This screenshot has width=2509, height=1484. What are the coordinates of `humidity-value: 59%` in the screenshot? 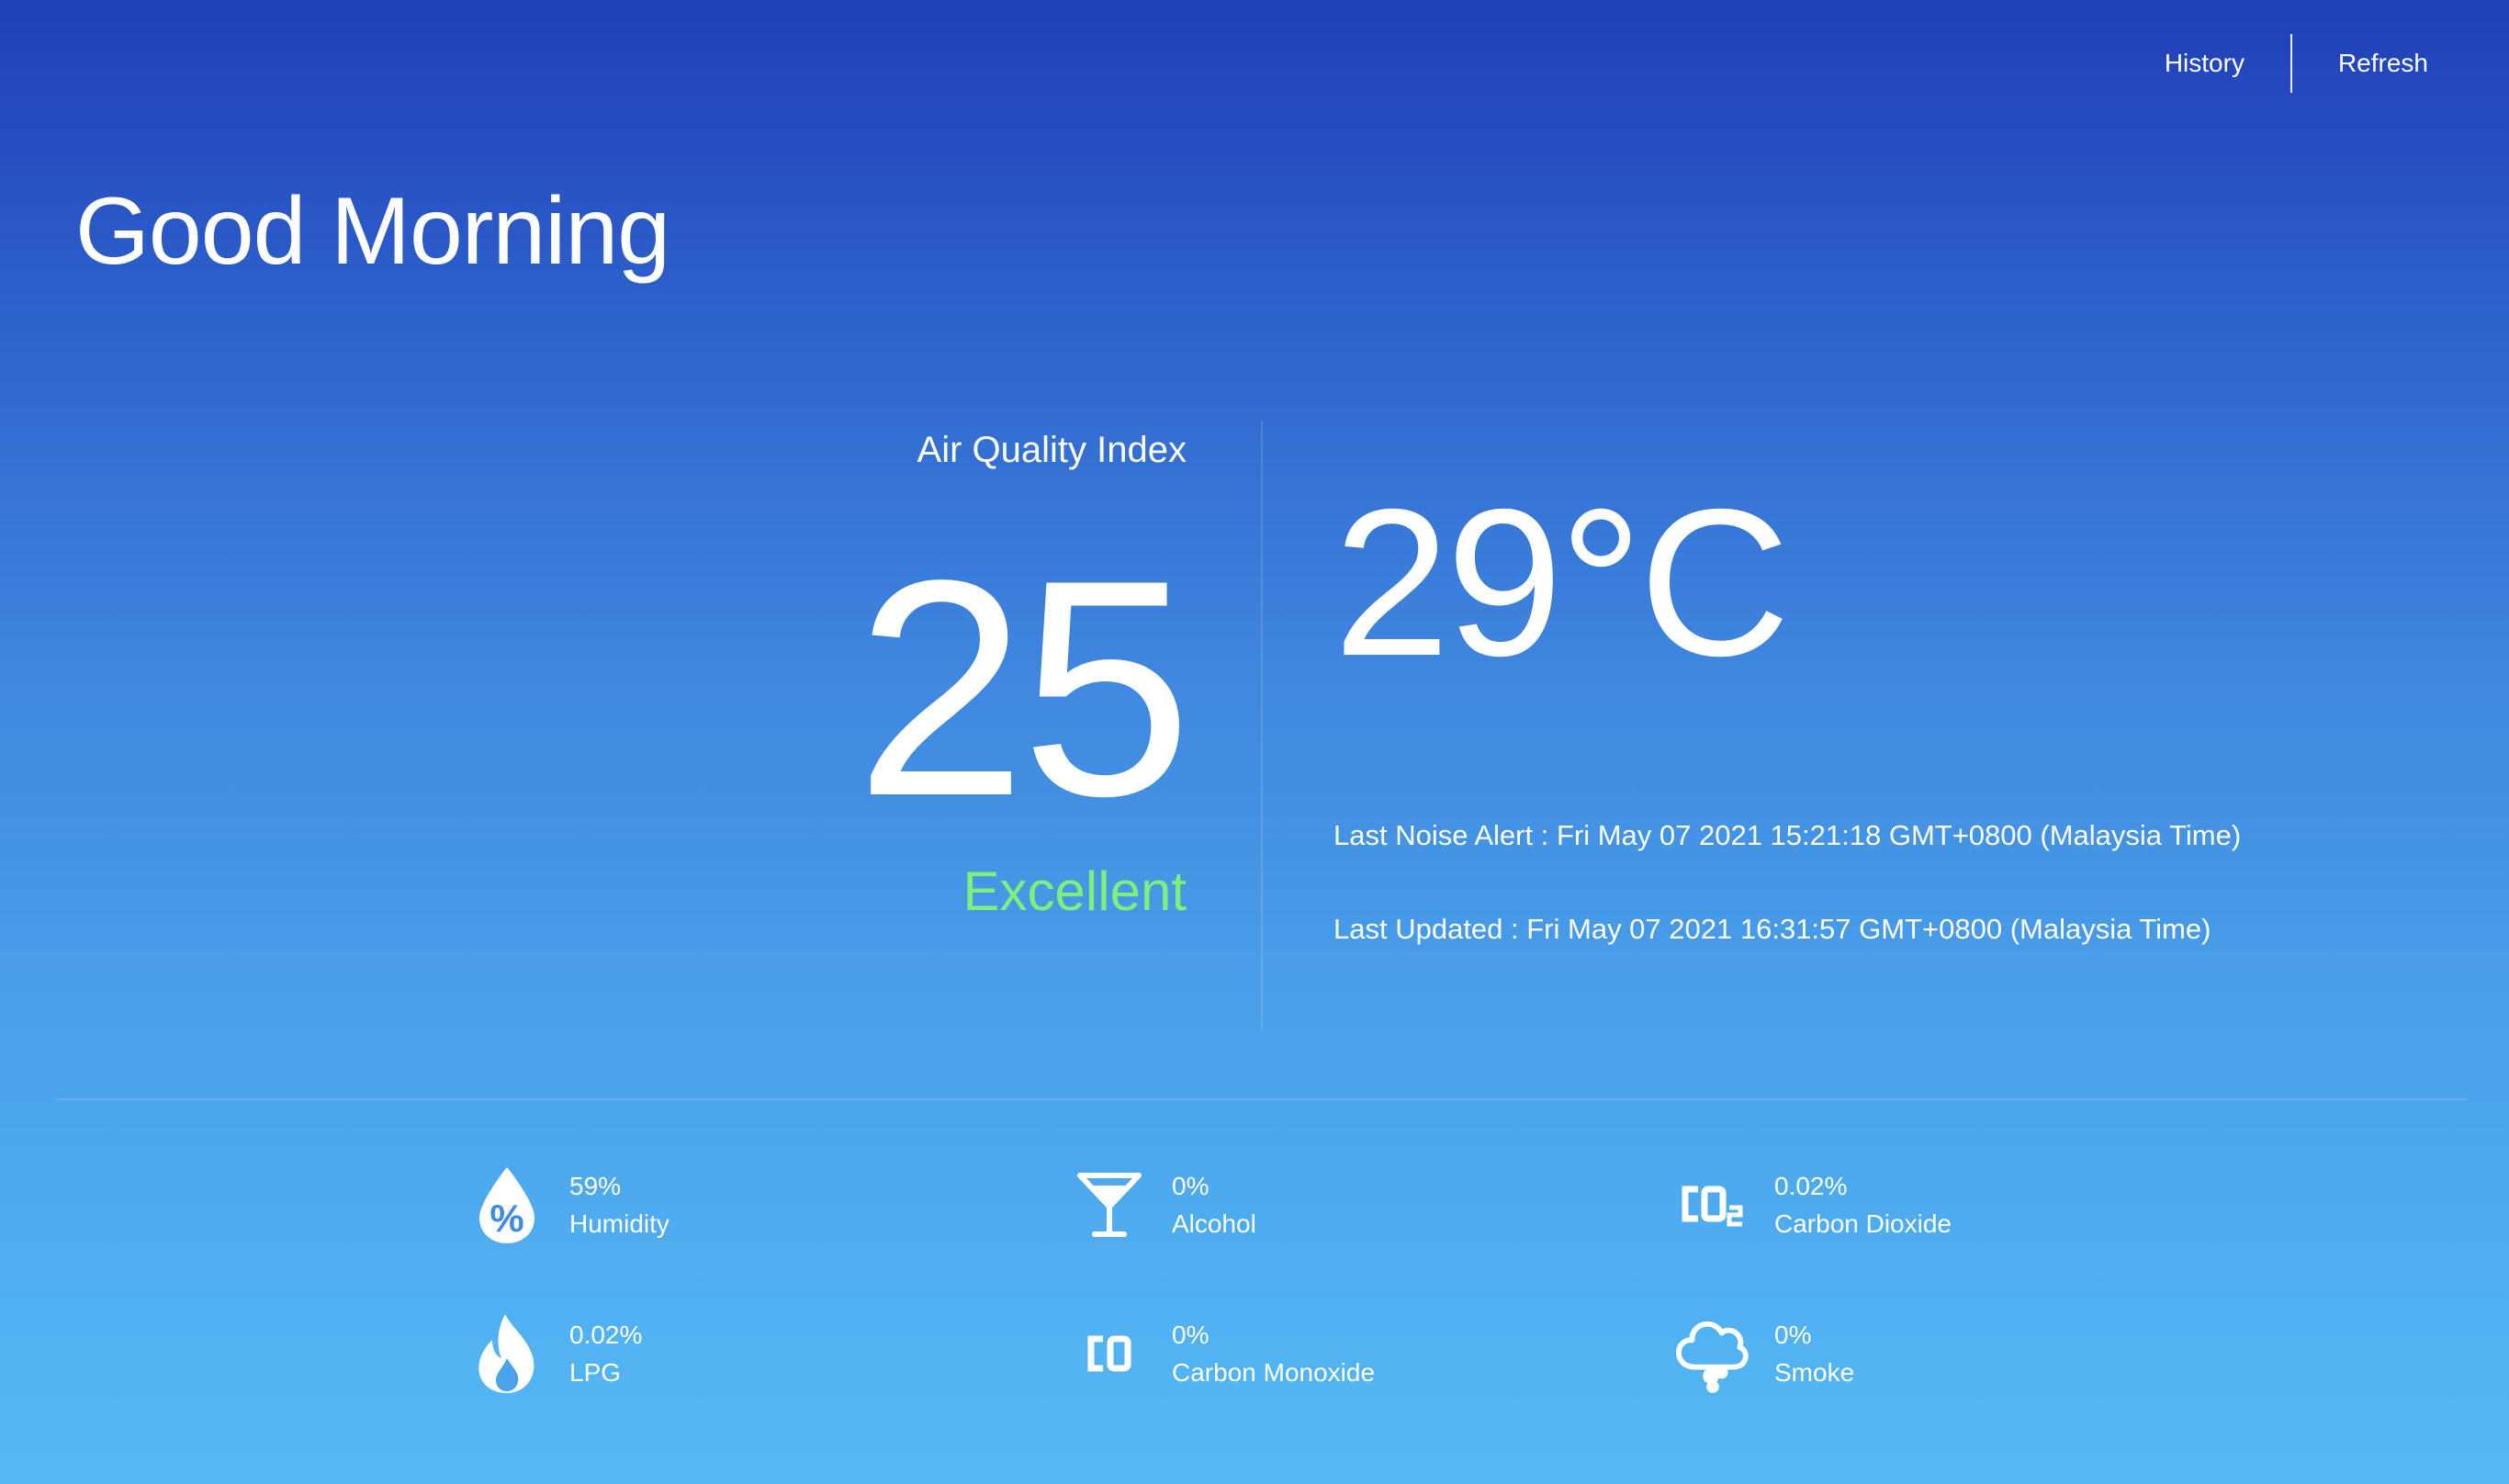 It's located at (595, 1186).